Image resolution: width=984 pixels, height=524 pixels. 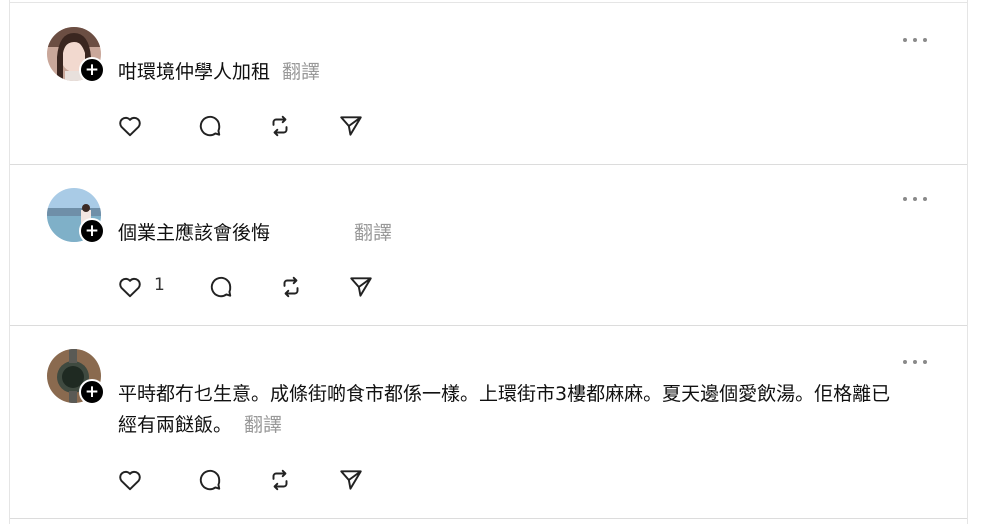 I want to click on post-body: 咁環境仲學人加租, so click(x=194, y=72).